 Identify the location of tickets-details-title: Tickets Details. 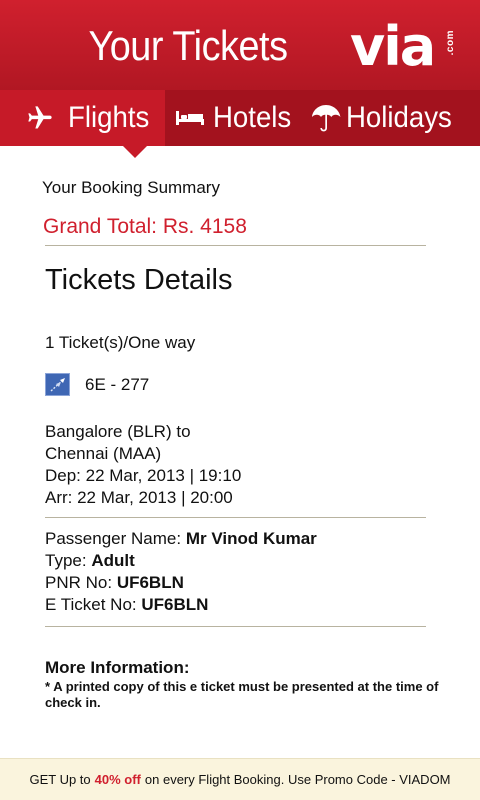
(139, 280).